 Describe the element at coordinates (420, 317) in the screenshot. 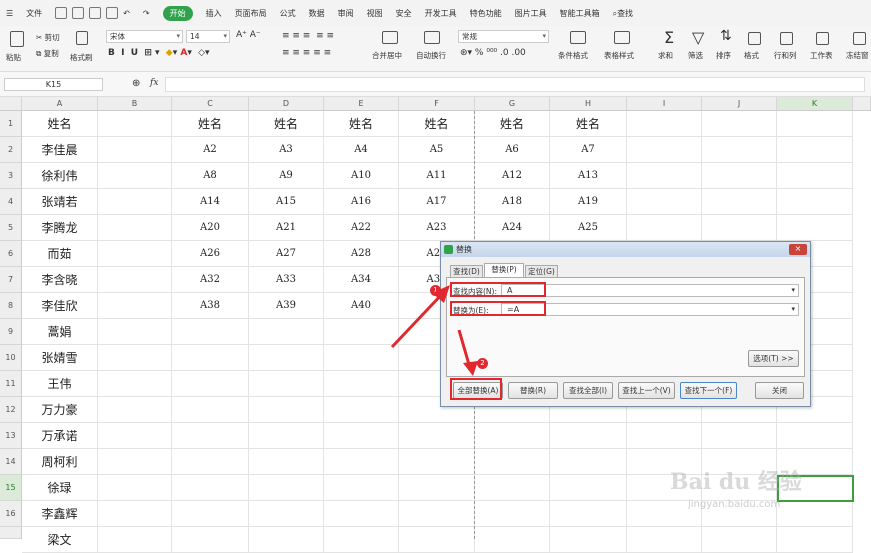

I see `arrow-to-fields` at that location.